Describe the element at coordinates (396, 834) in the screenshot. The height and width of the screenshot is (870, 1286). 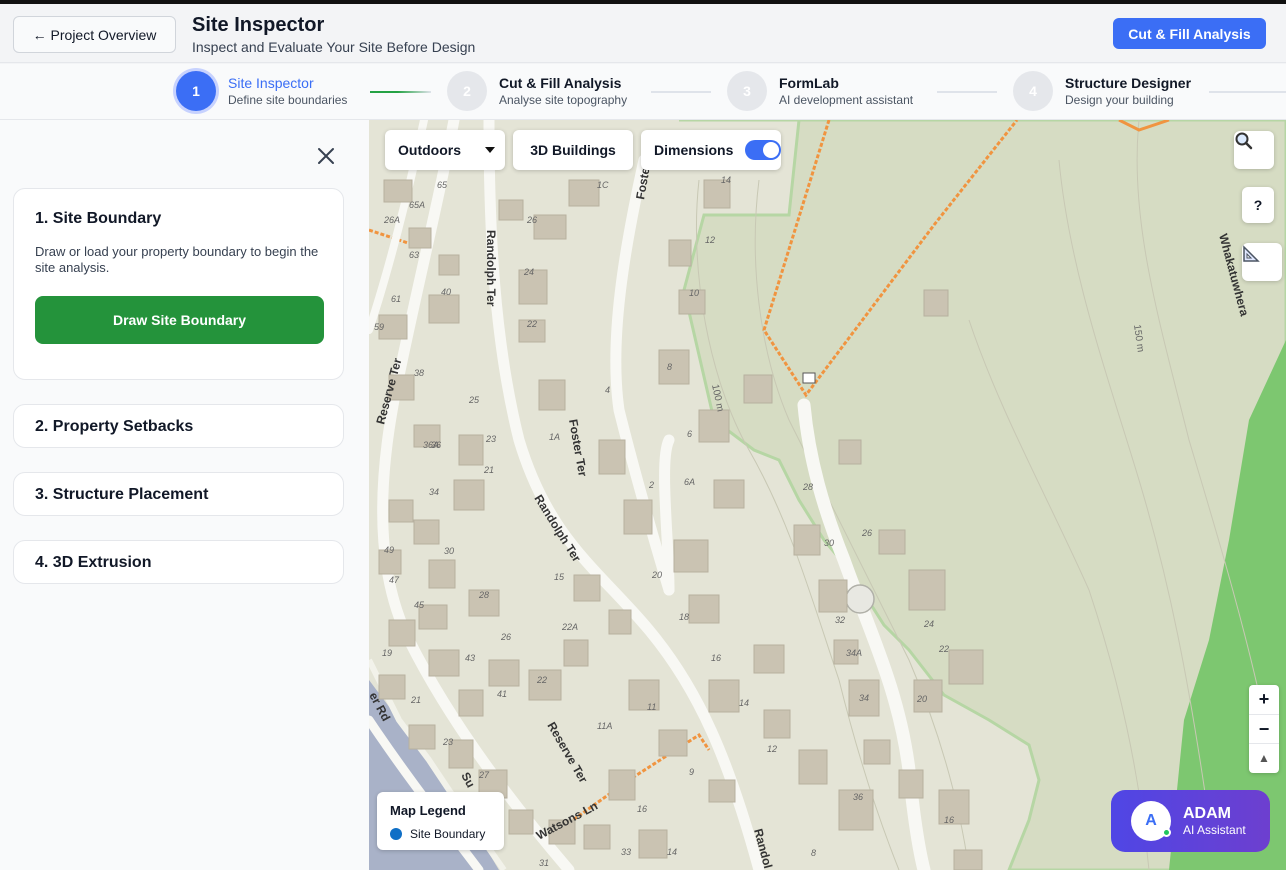
I see `legend-swatch` at that location.